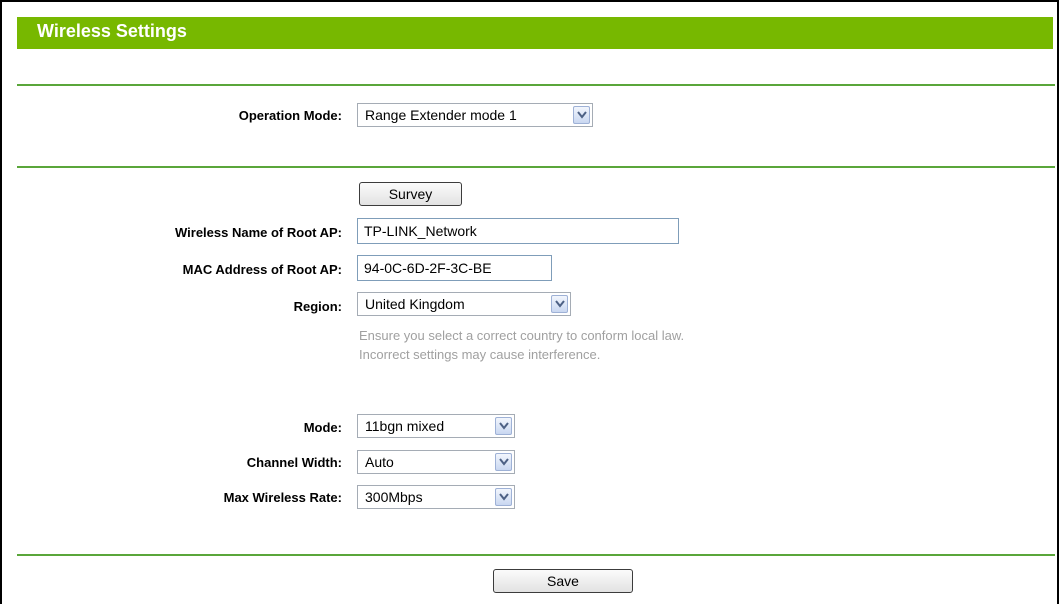 The width and height of the screenshot is (1059, 604). What do you see at coordinates (535, 33) in the screenshot?
I see `header-bar: Wireless Settings` at bounding box center [535, 33].